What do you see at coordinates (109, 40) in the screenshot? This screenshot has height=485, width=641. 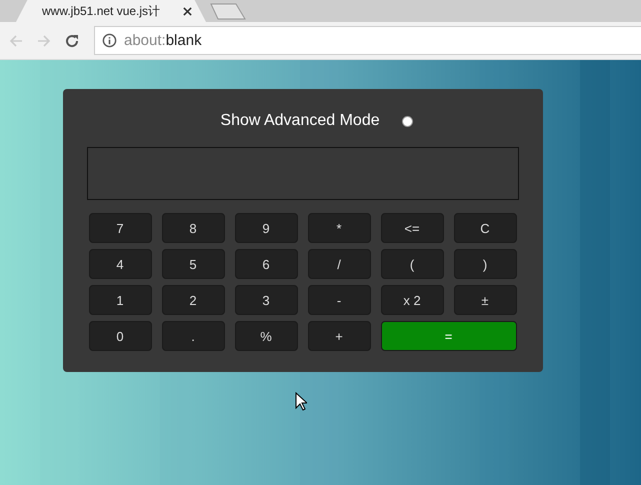 I see `info-icon` at bounding box center [109, 40].